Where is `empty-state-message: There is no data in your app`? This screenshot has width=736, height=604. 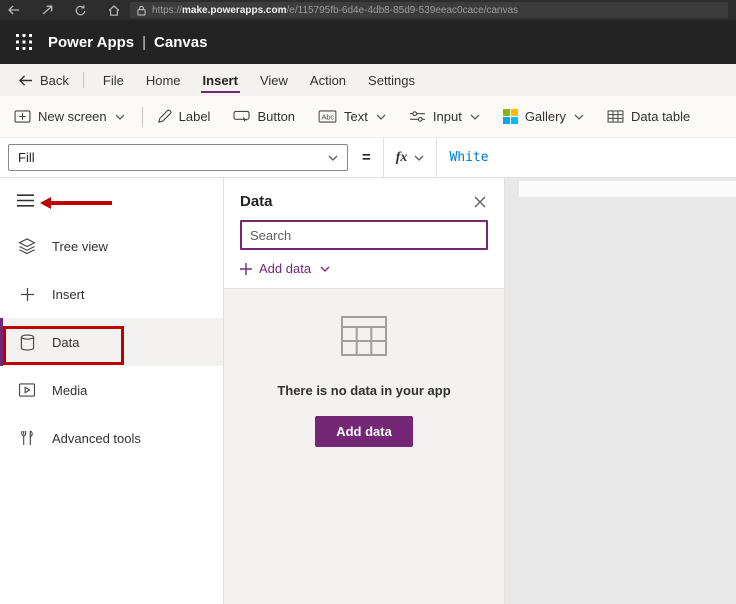 empty-state-message: There is no data in your app is located at coordinates (364, 390).